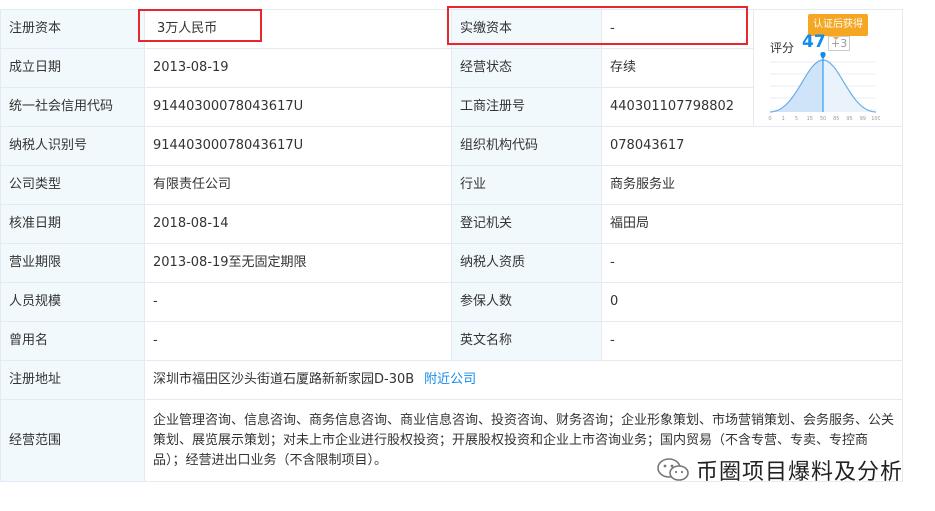 The height and width of the screenshot is (511, 935). What do you see at coordinates (677, 107) in the screenshot?
I see `reg-number-value: 440301107798802` at bounding box center [677, 107].